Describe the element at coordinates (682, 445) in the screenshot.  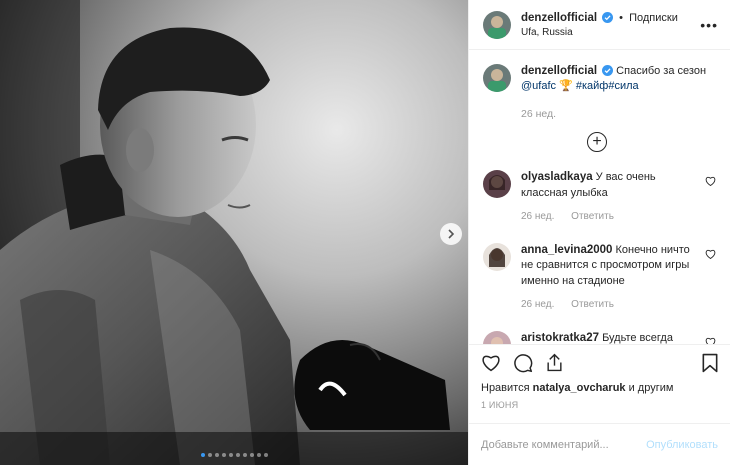
I see `publish-button: Опубликовать` at that location.